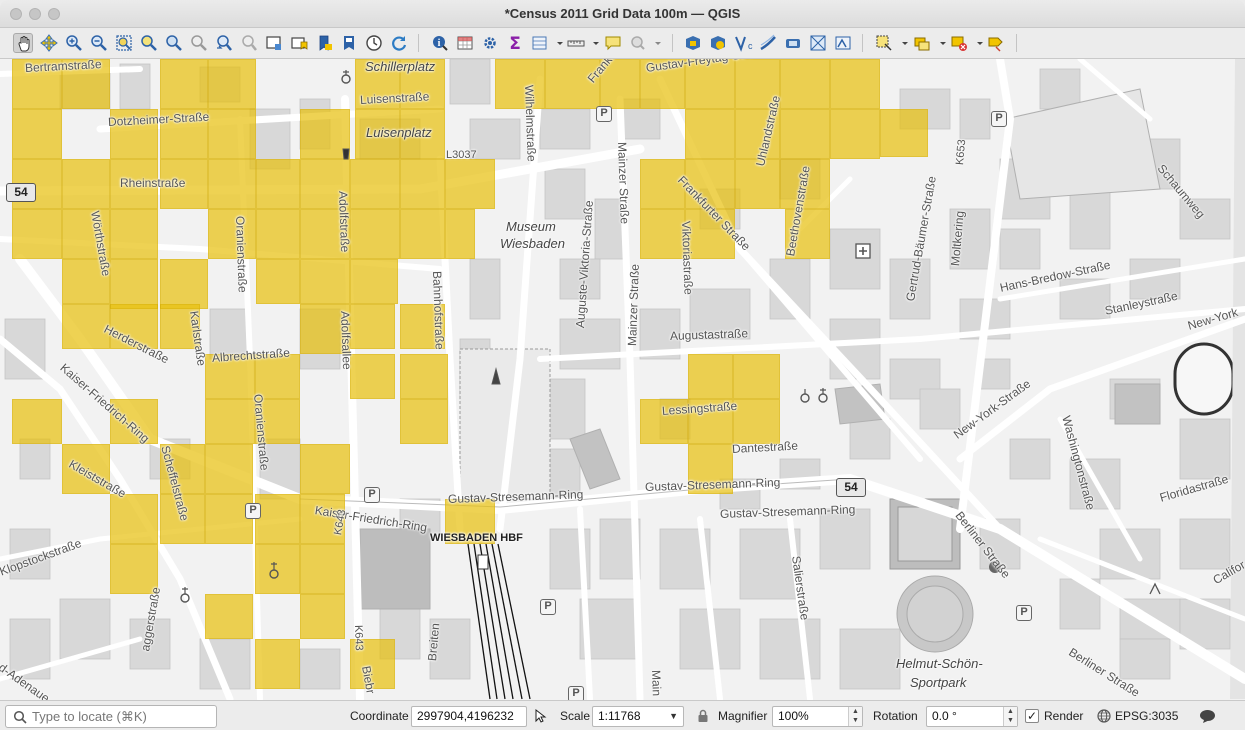  Describe the element at coordinates (531, 226) in the screenshot. I see `map-label: Museum` at that location.